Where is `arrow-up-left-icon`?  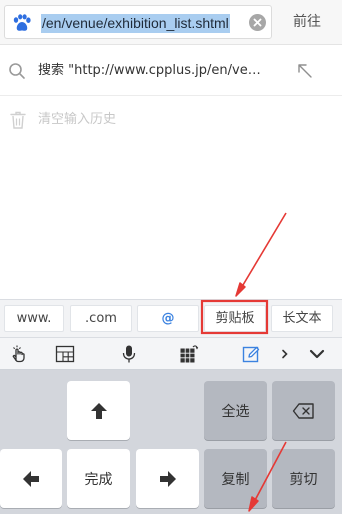
arrow-up-left-icon is located at coordinates (305, 71).